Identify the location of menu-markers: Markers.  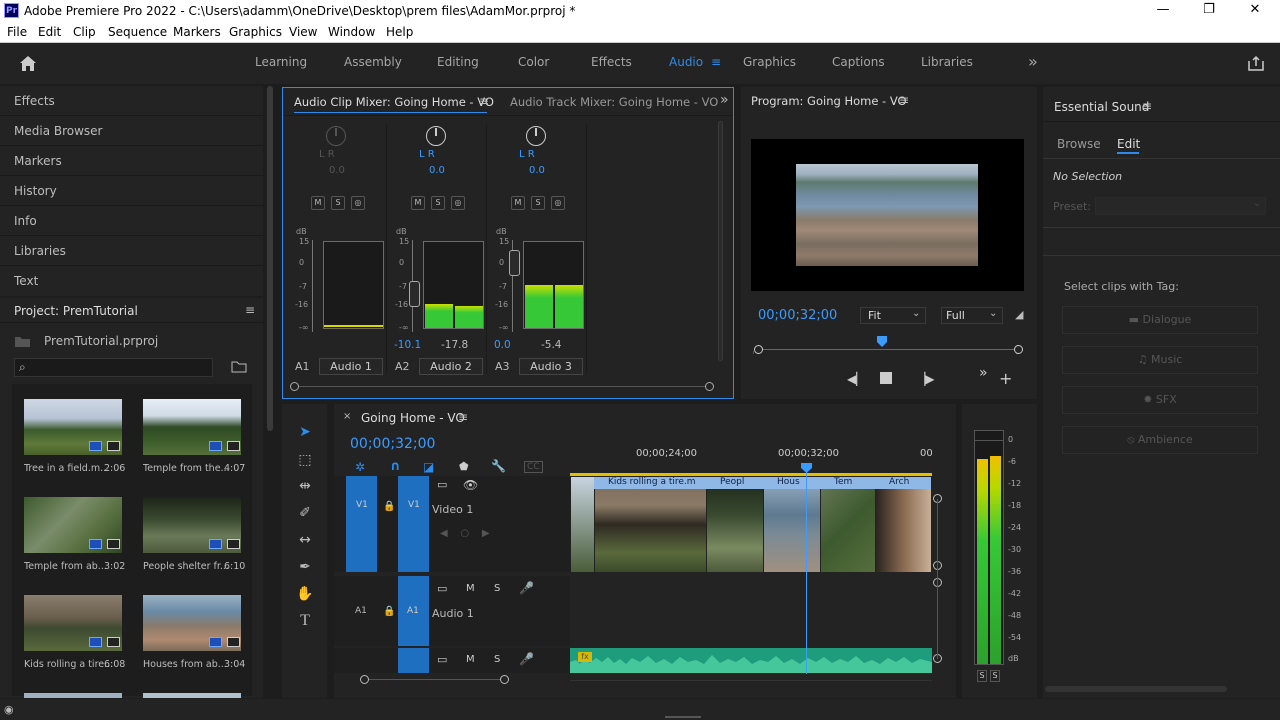
(197, 32).